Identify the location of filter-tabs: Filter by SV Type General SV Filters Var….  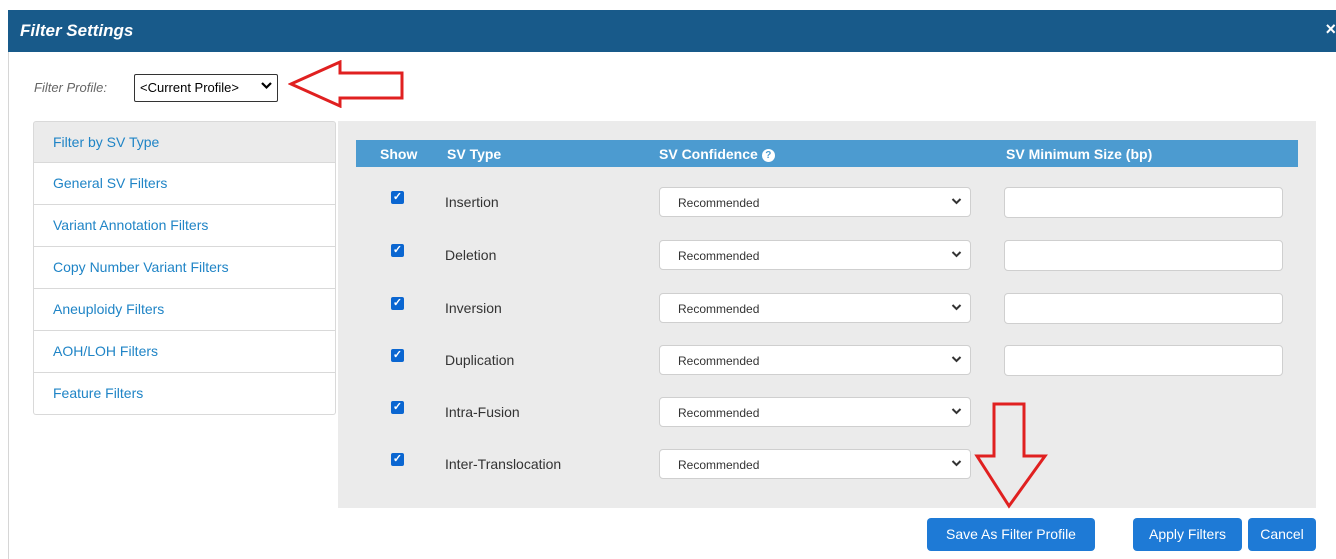
(184, 268).